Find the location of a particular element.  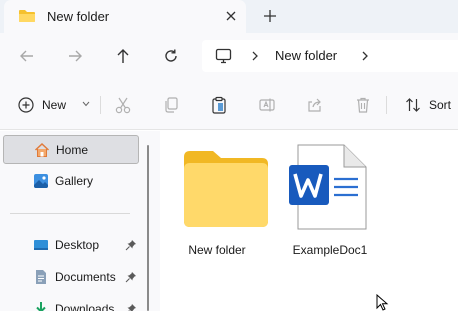

download-icon is located at coordinates (41, 306).